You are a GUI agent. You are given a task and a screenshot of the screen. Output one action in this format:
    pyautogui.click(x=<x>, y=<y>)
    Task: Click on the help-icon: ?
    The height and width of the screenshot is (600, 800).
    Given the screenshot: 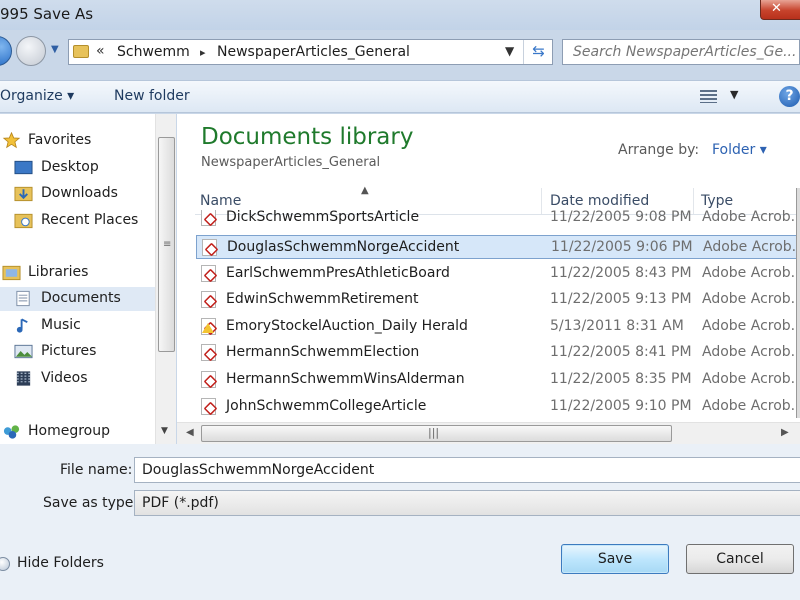 What is the action you would take?
    pyautogui.click(x=789, y=96)
    